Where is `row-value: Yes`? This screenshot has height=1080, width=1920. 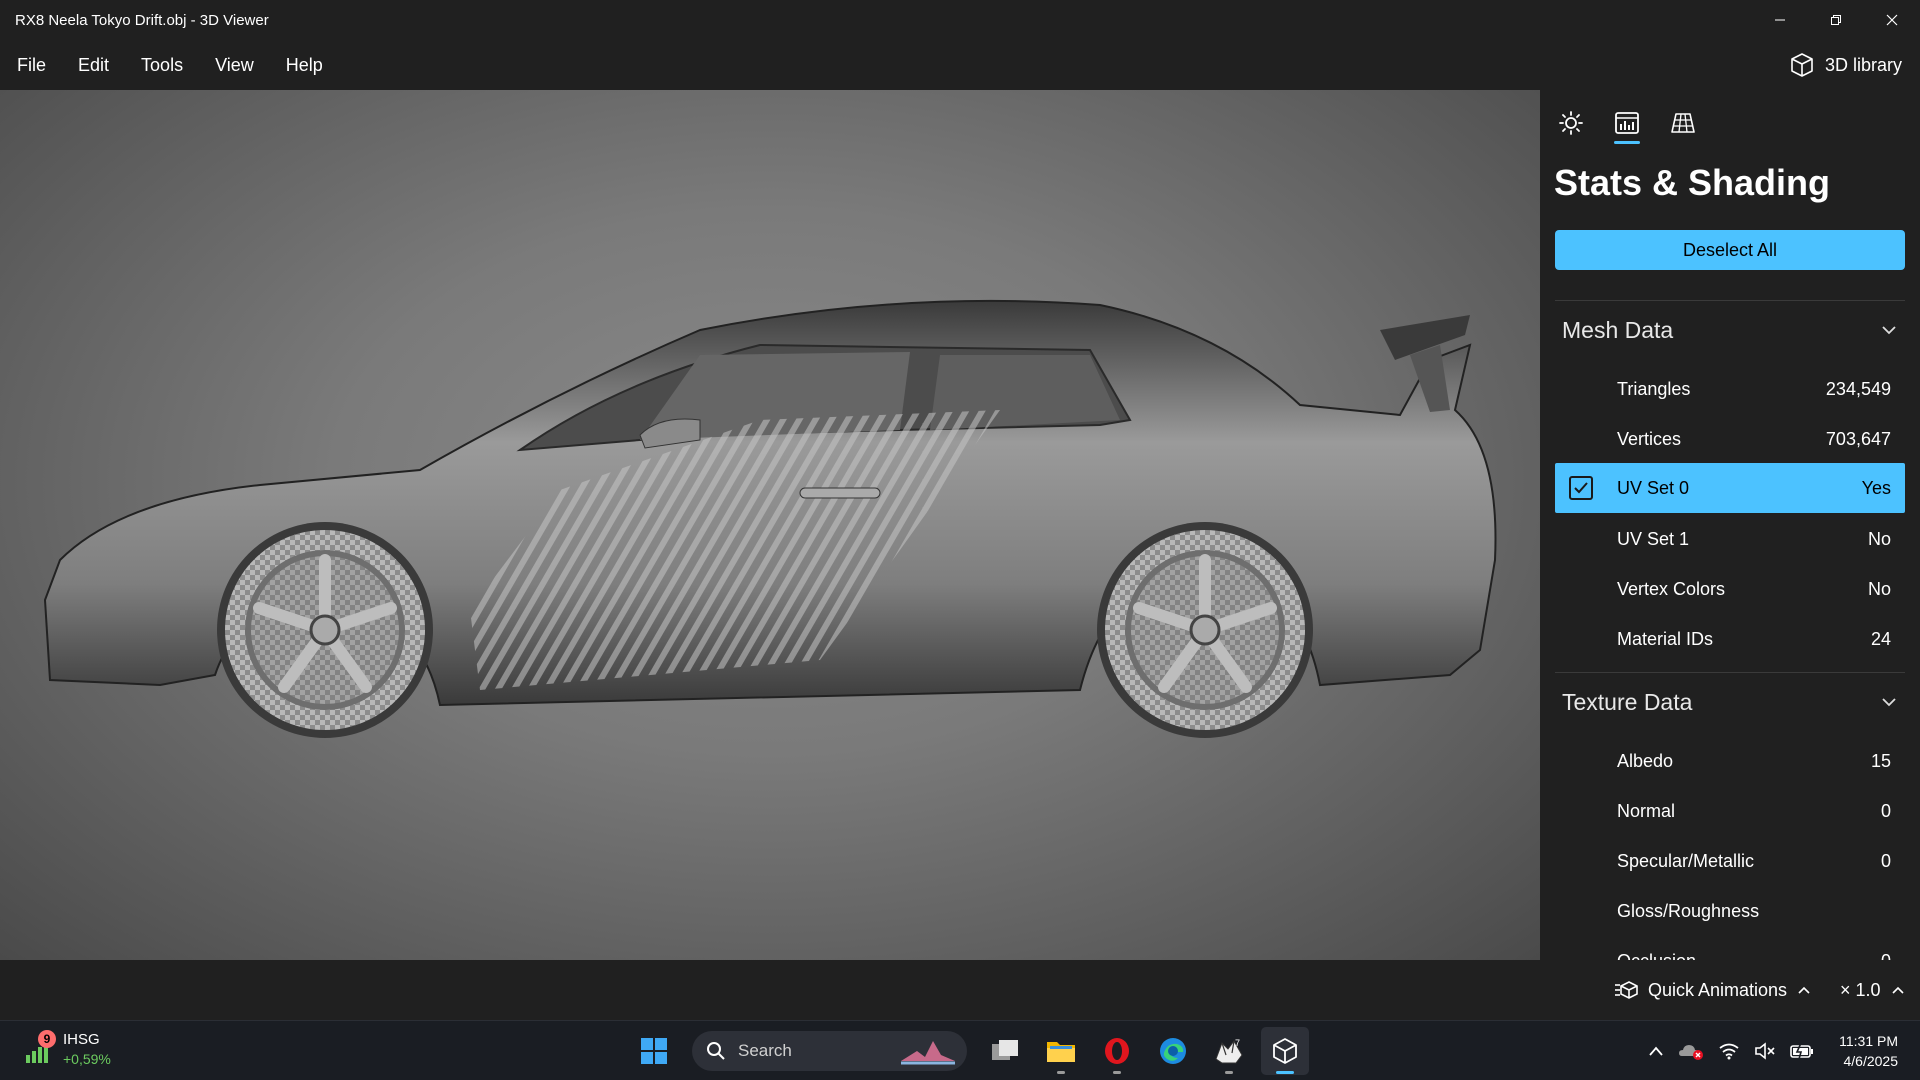 row-value: Yes is located at coordinates (1876, 487).